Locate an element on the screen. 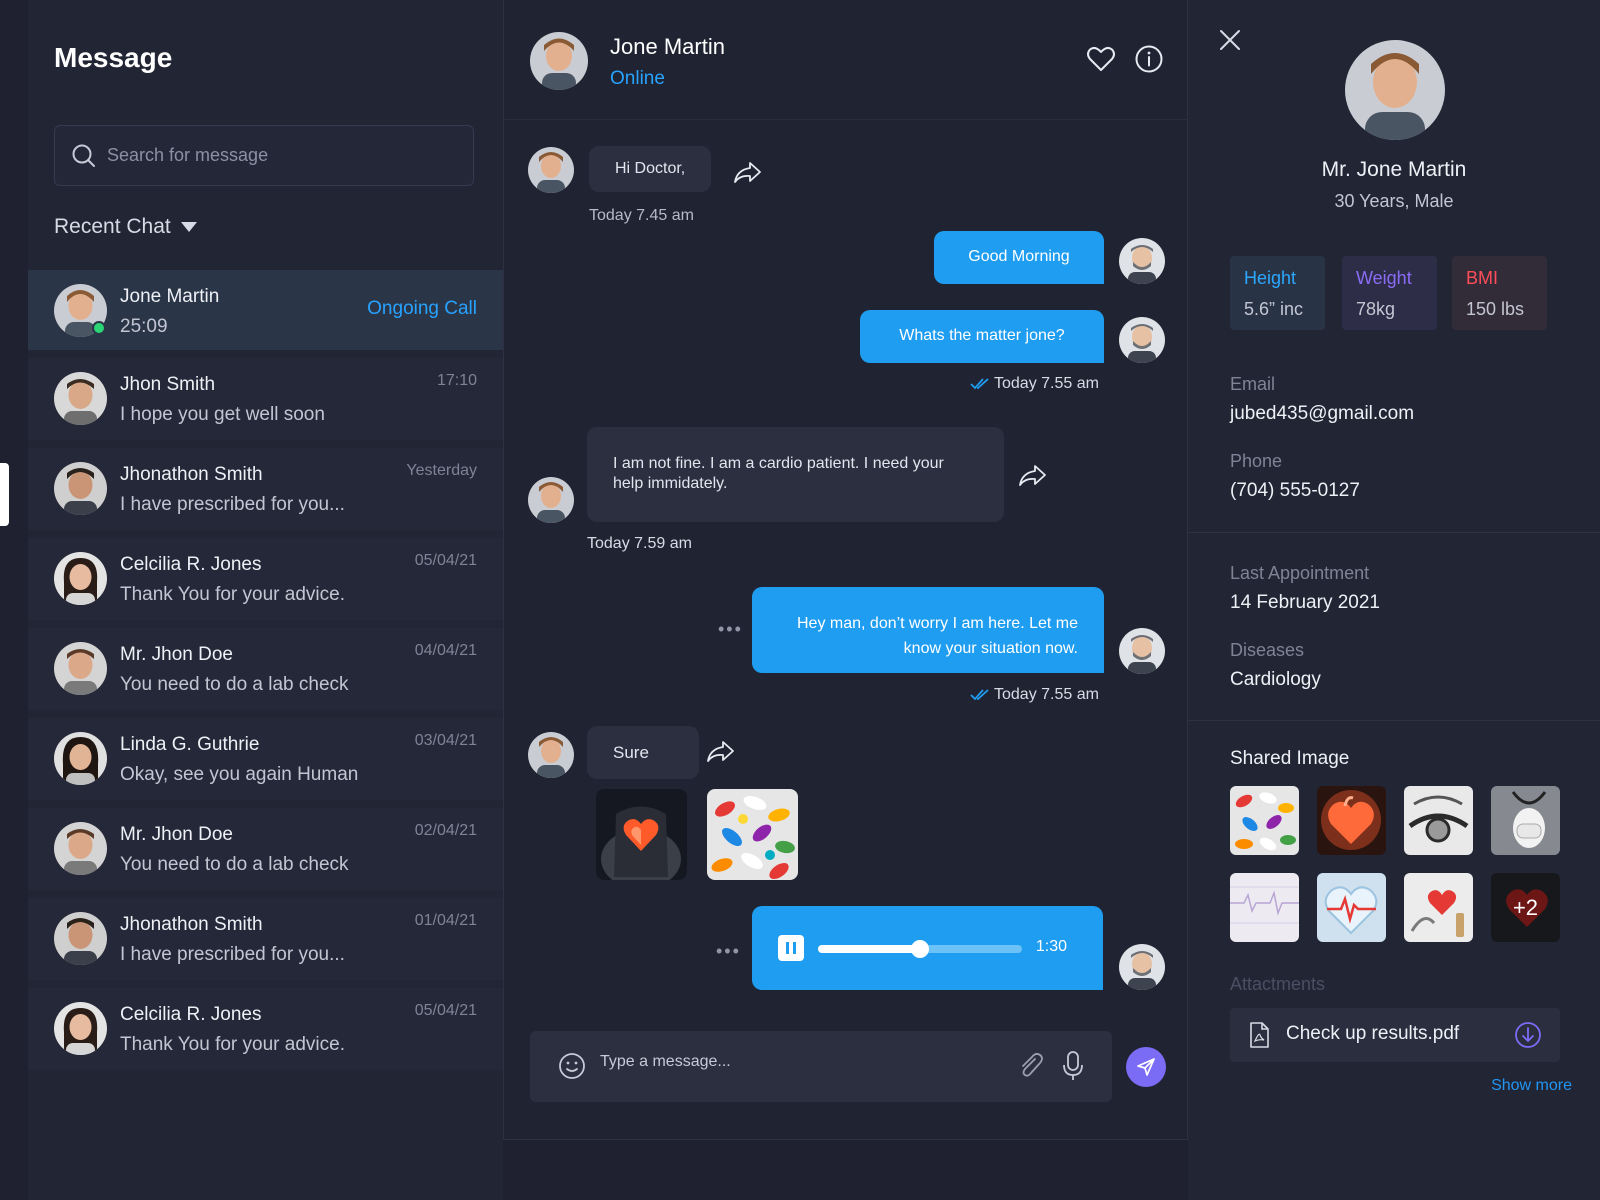 This screenshot has height=1200, width=1600. attachment-name: Check up results.pdf is located at coordinates (1373, 1033).